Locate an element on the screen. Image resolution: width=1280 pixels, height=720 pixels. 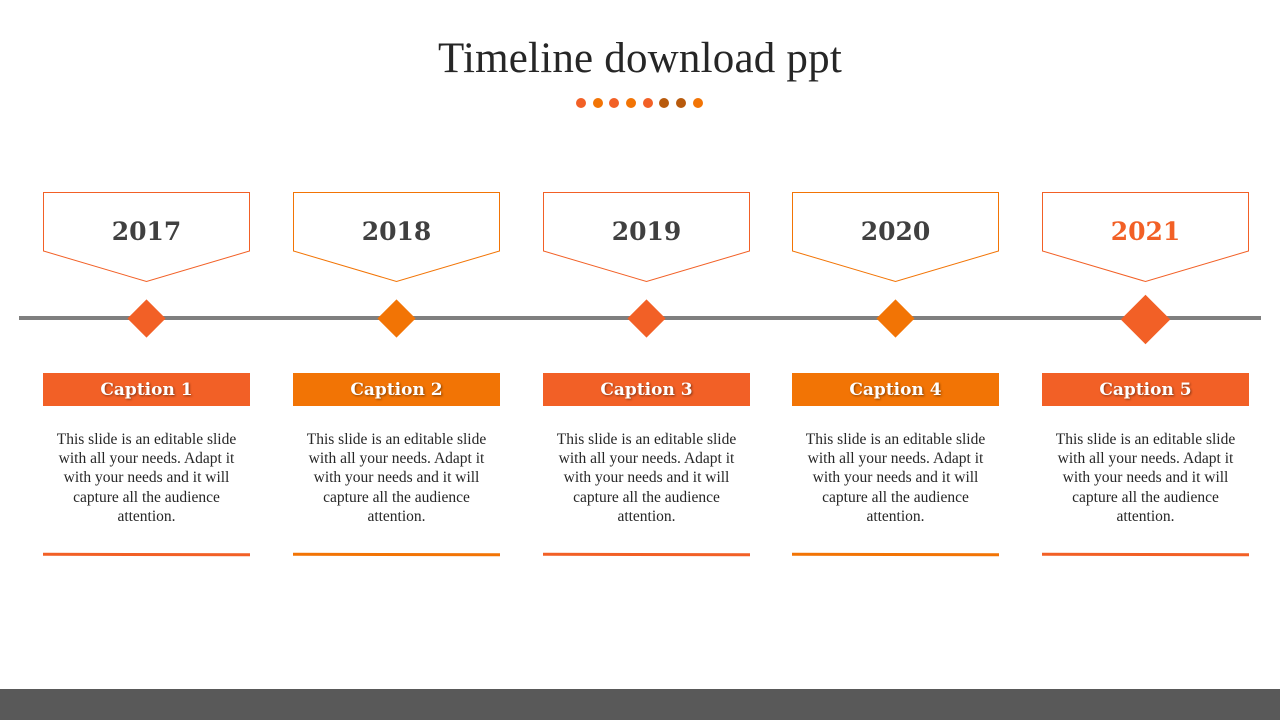
year-callout: 2021 is located at coordinates (1145, 237).